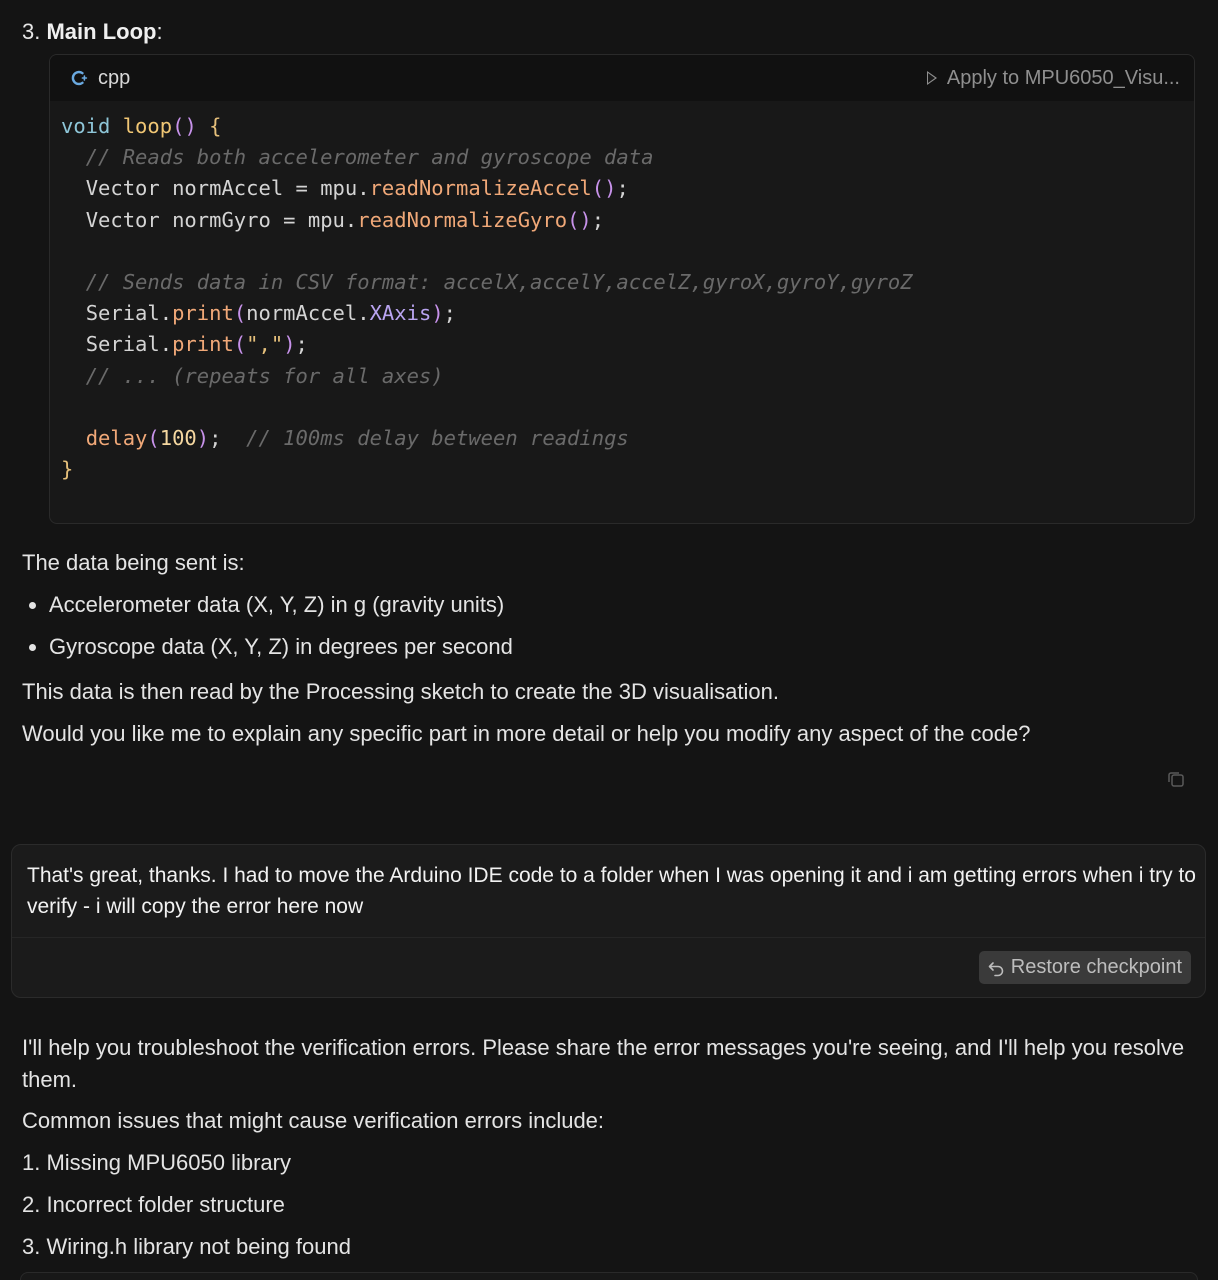  Describe the element at coordinates (996, 968) in the screenshot. I see `undo-icon` at that location.